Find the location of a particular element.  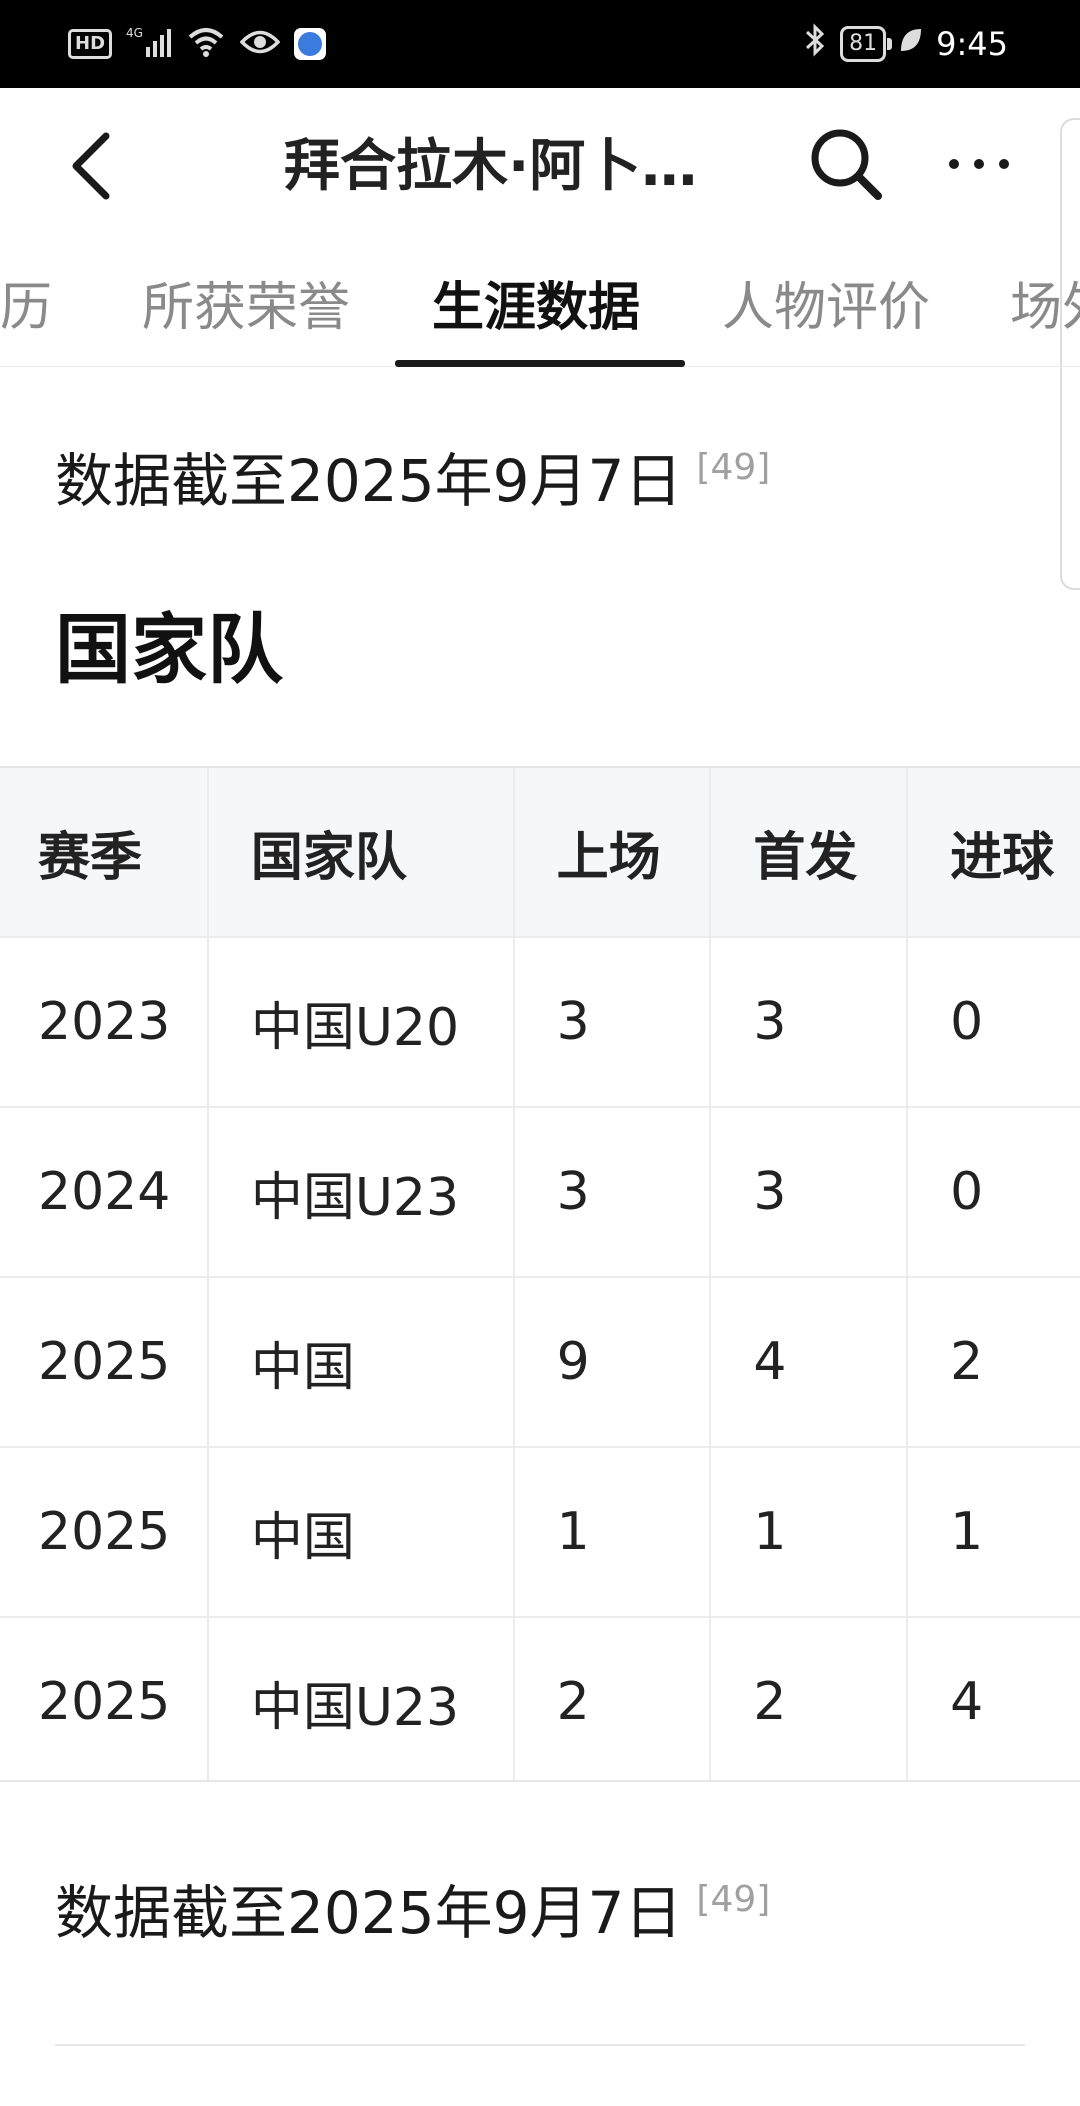

tab-off-field: 场外 is located at coordinates (1045, 308).